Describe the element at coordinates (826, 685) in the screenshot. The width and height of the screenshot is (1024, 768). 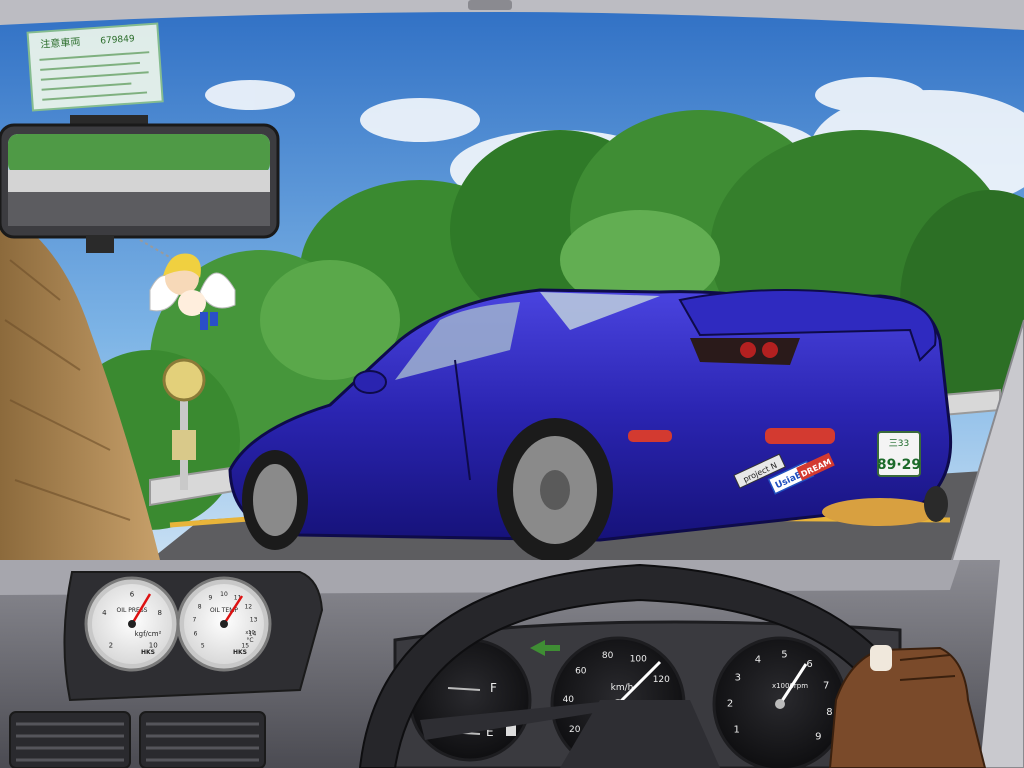
I see `tach-tick-label: 7` at that location.